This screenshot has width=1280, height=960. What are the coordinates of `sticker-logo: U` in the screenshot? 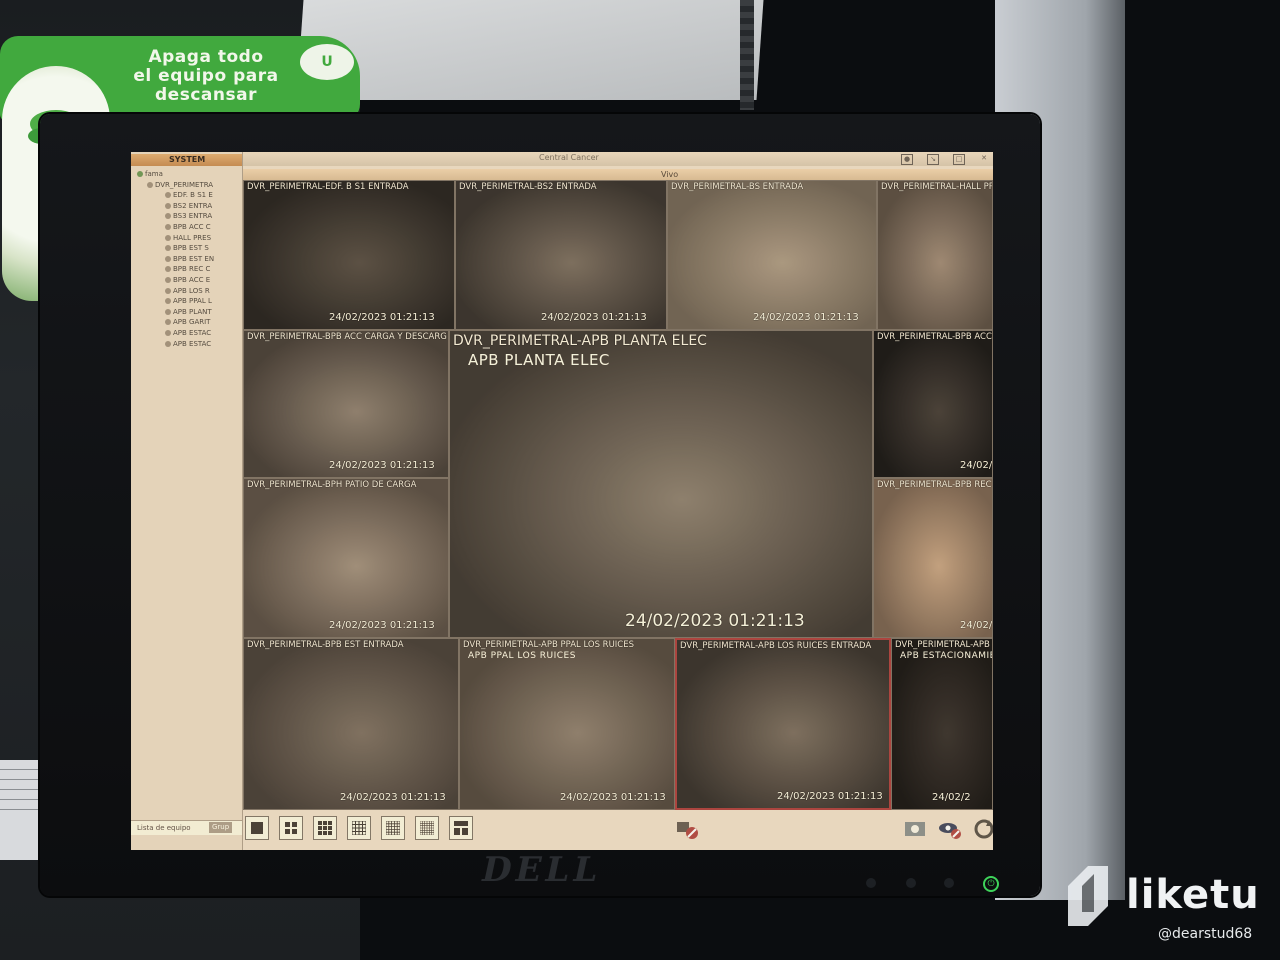 It's located at (327, 62).